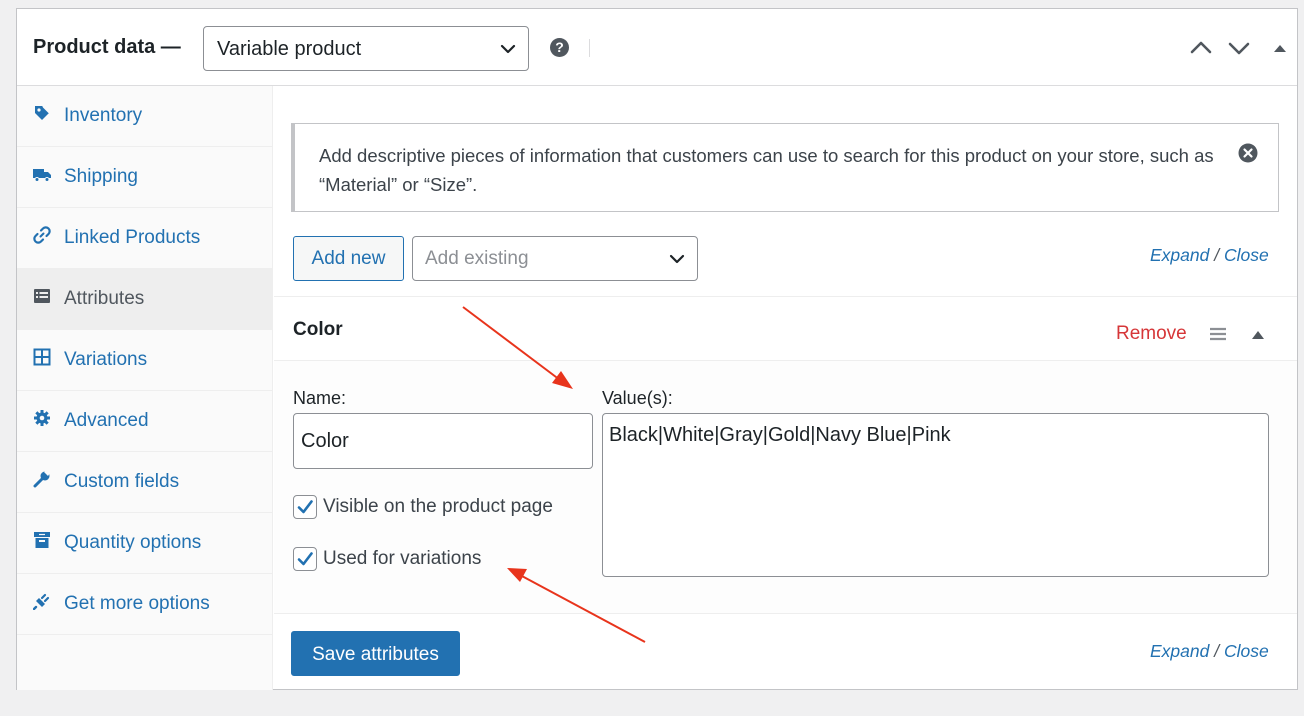 This screenshot has height=716, width=1304. What do you see at coordinates (42, 235) in the screenshot?
I see `link-icon` at bounding box center [42, 235].